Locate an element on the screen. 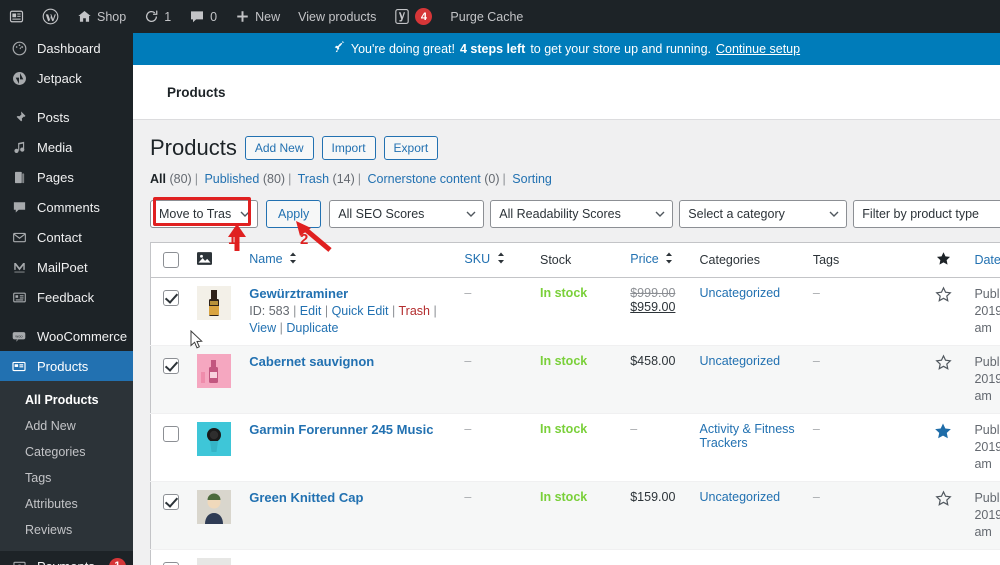 This screenshot has height=565, width=1000. view-cornerstone-count: (0) is located at coordinates (492, 178).